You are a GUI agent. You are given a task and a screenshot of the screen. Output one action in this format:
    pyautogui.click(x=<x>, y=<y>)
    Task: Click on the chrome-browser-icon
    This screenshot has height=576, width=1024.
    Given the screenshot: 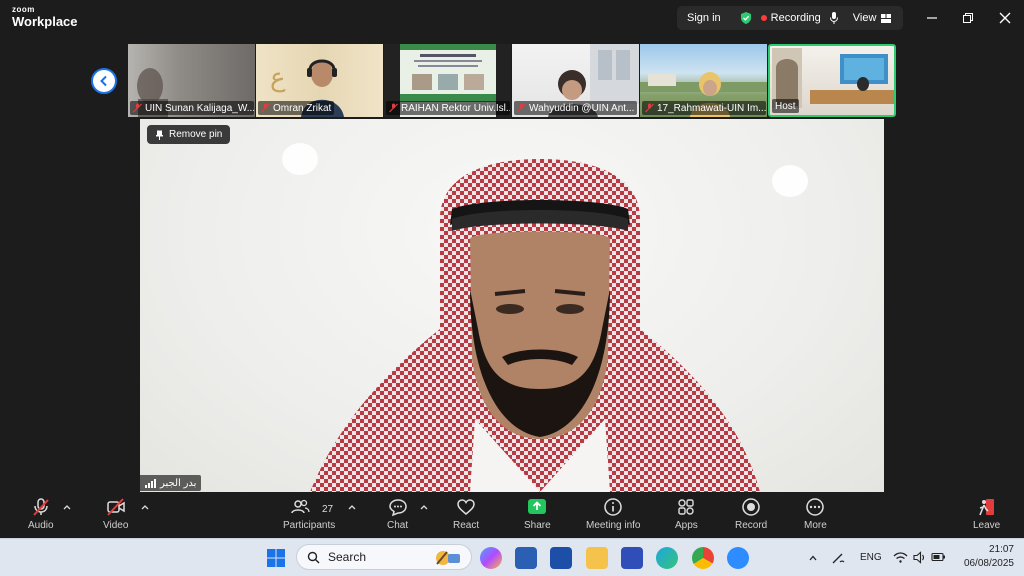 What is the action you would take?
    pyautogui.click(x=703, y=558)
    